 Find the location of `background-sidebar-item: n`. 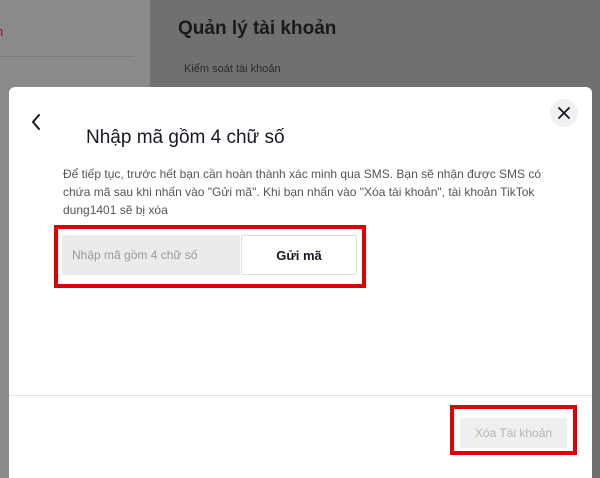

background-sidebar-item: n is located at coordinates (1, 31).